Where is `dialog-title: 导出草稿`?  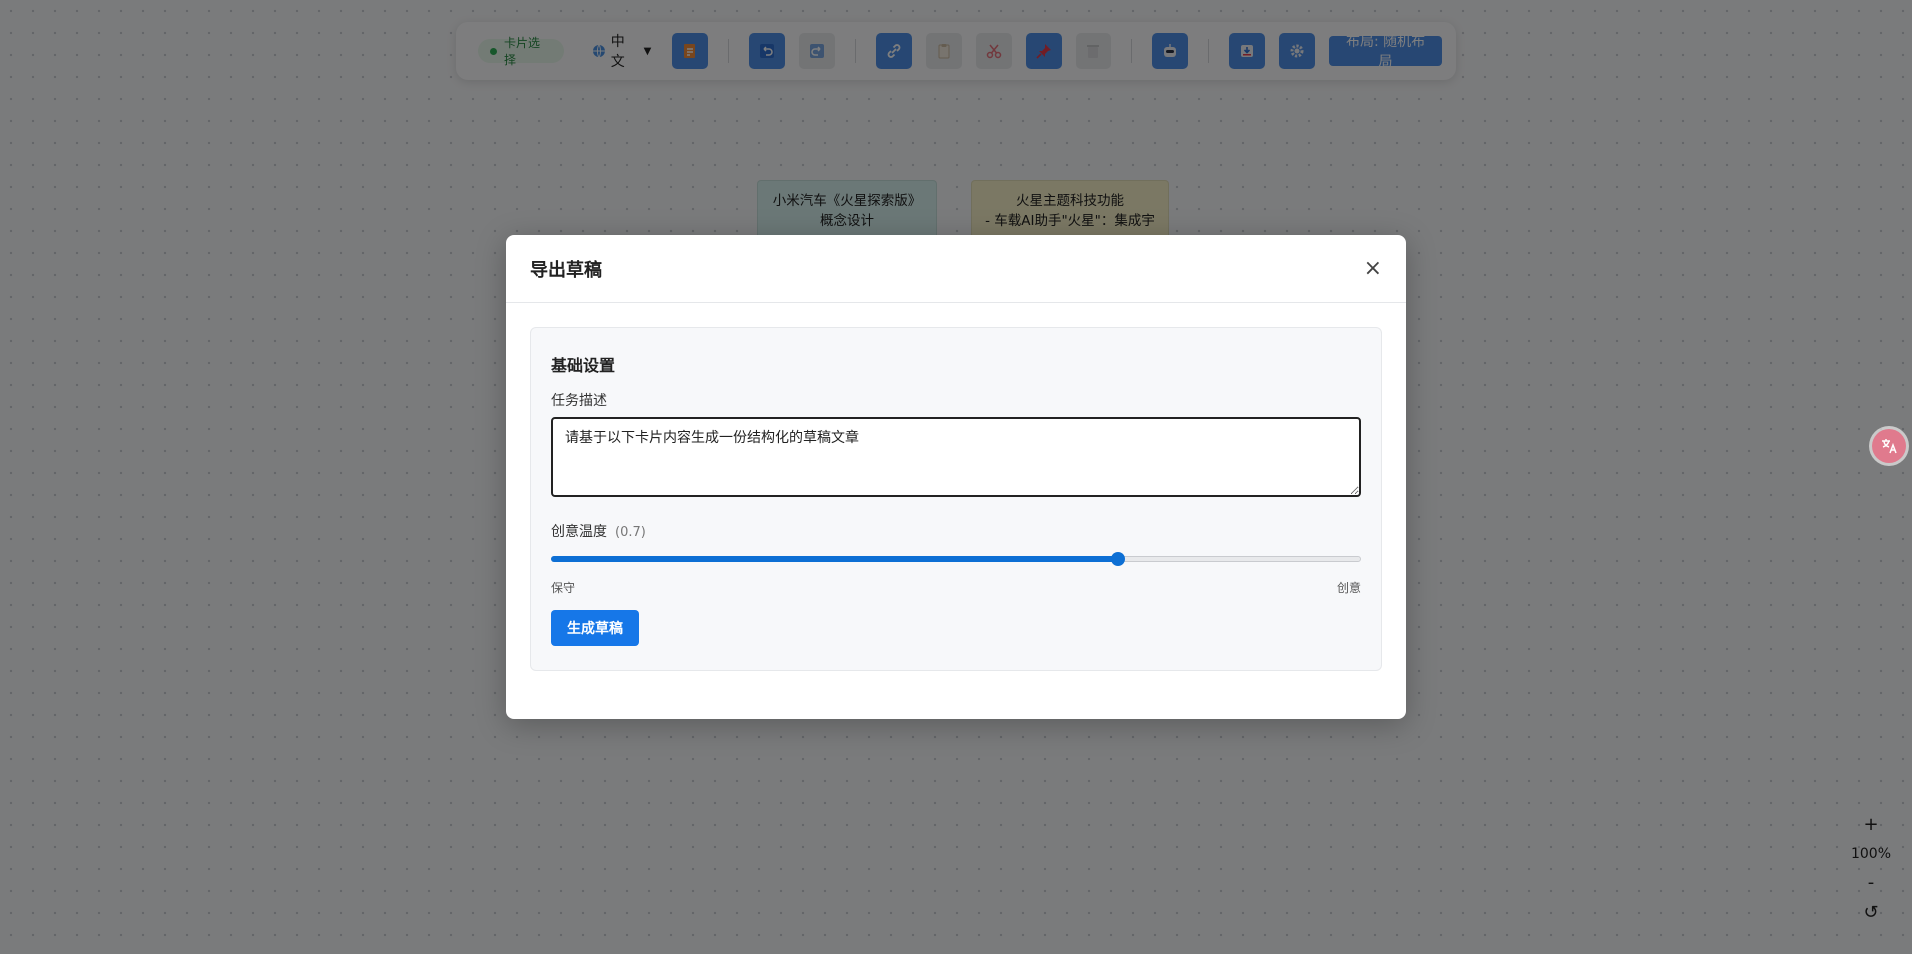
dialog-title: 导出草稿 is located at coordinates (566, 270).